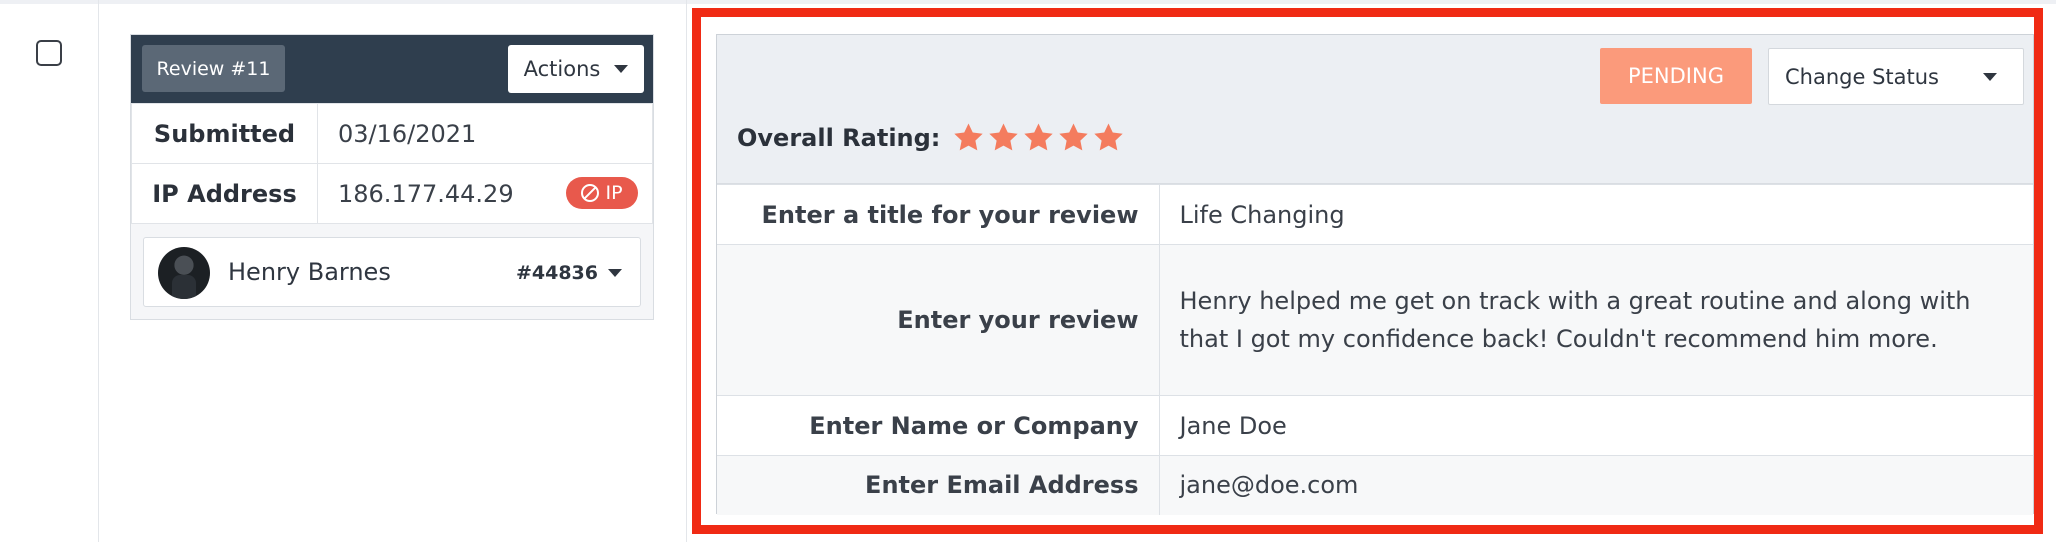 This screenshot has height=542, width=2056. Describe the element at coordinates (590, 193) in the screenshot. I see `ban-icon` at that location.